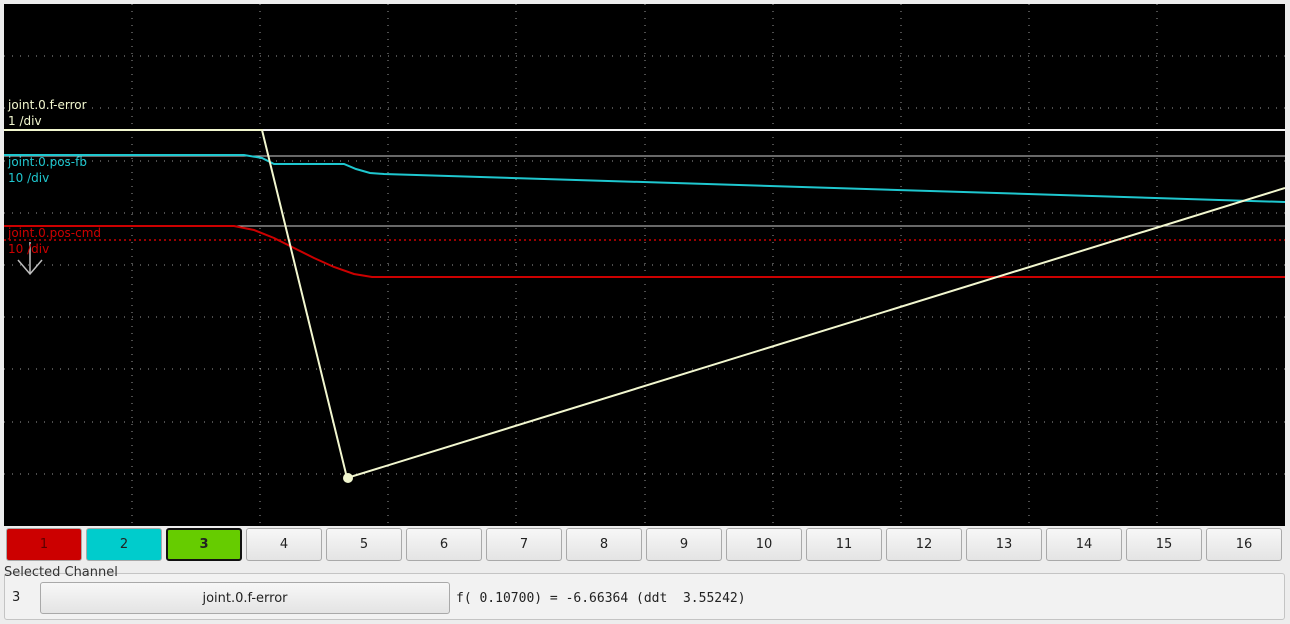  What do you see at coordinates (245, 598) in the screenshot?
I see `selected-channel-name-button: joint.0.f-error` at bounding box center [245, 598].